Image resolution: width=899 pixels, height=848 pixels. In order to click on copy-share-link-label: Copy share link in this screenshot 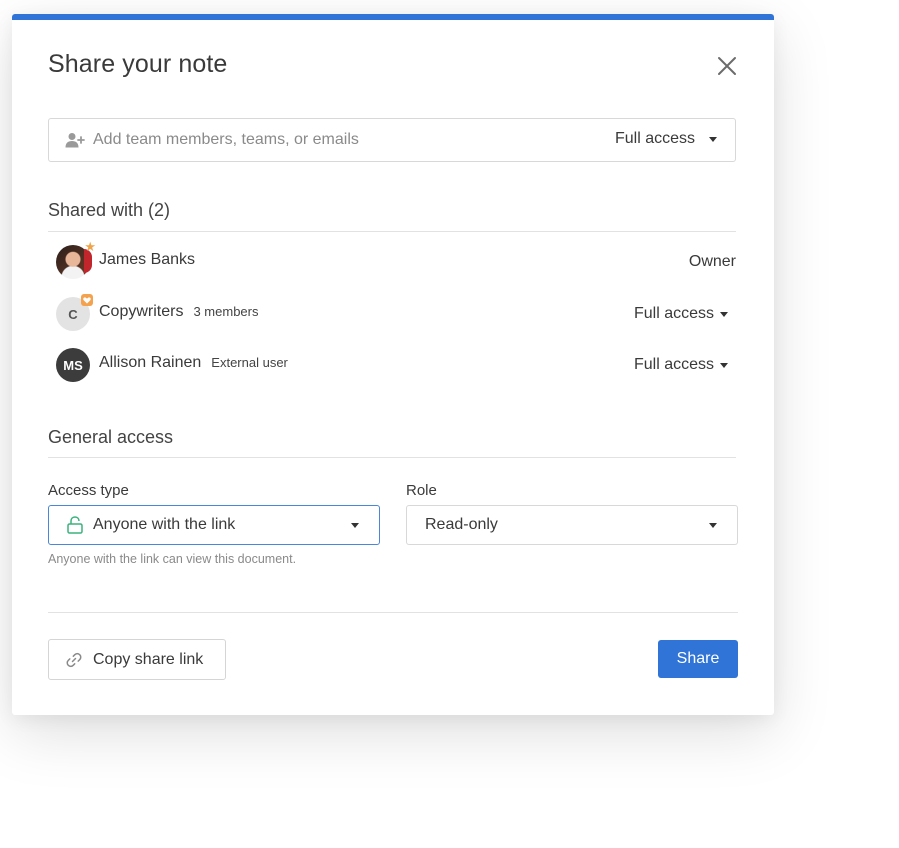, I will do `click(148, 659)`.